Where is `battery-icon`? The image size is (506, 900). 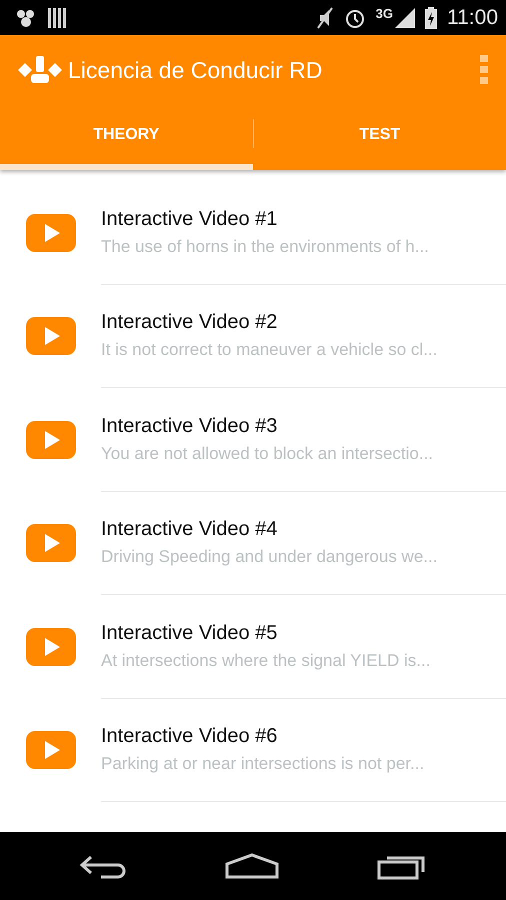
battery-icon is located at coordinates (431, 17).